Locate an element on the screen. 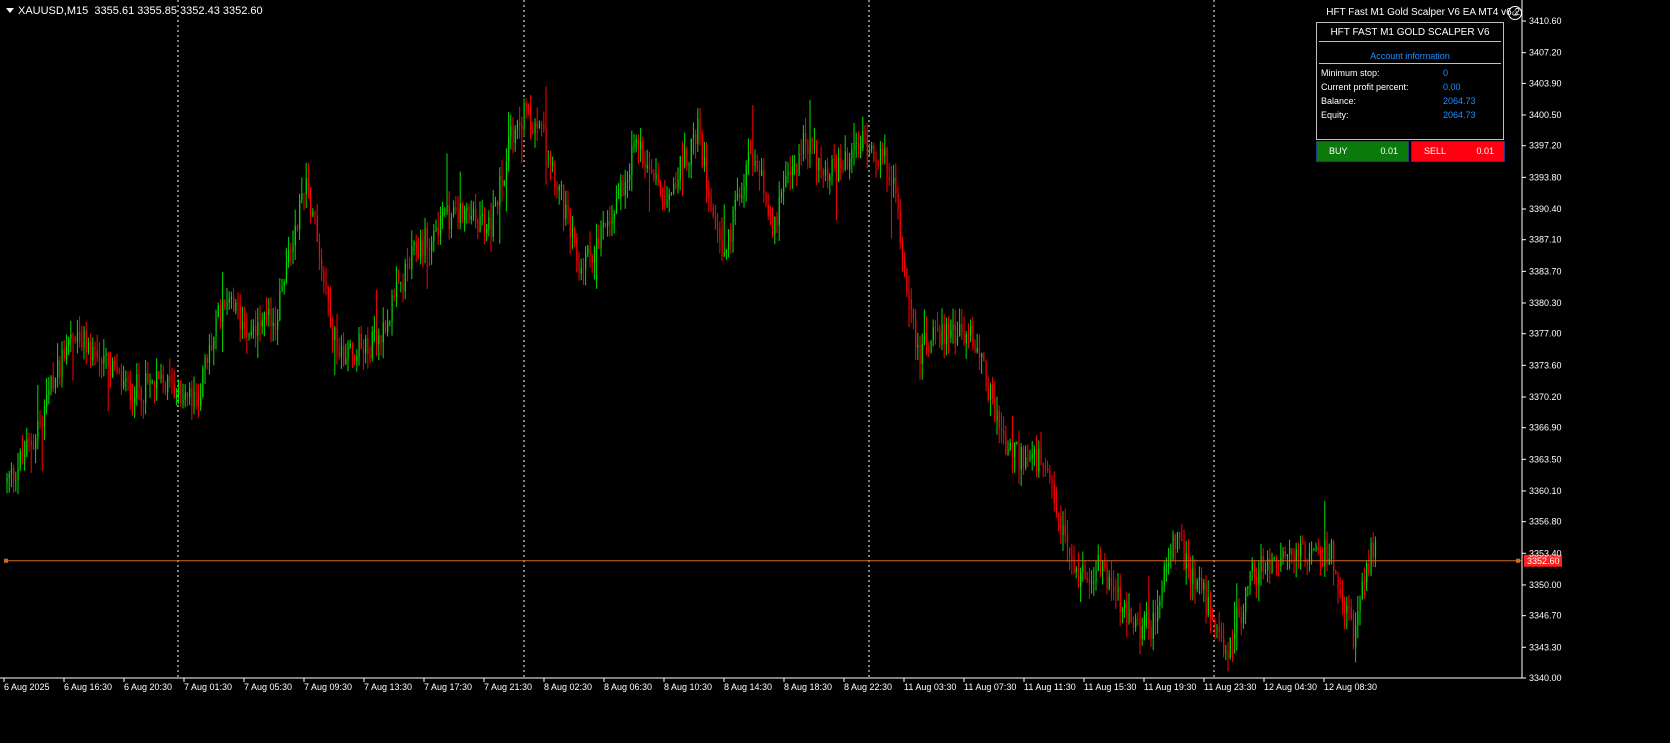  price-tick-label: 3373.60 is located at coordinates (1545, 365).